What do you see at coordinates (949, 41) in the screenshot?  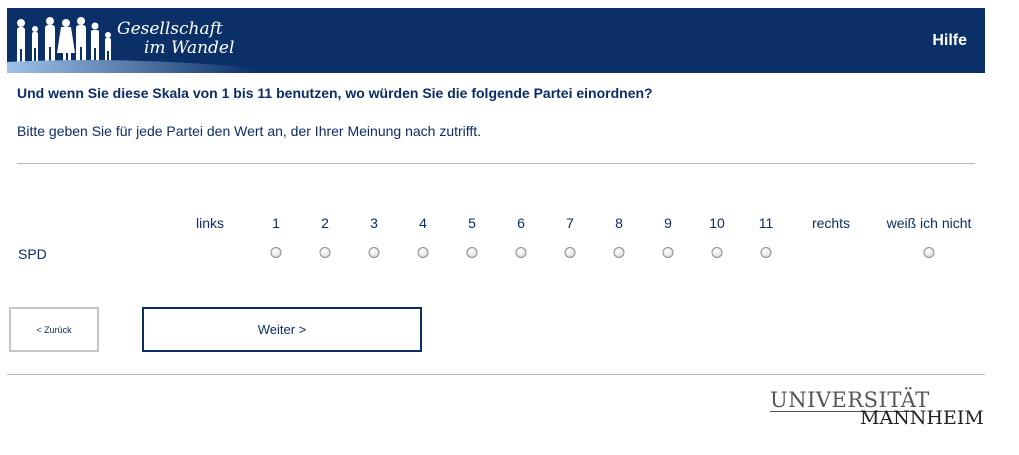 I see `help-link: Hilfe` at bounding box center [949, 41].